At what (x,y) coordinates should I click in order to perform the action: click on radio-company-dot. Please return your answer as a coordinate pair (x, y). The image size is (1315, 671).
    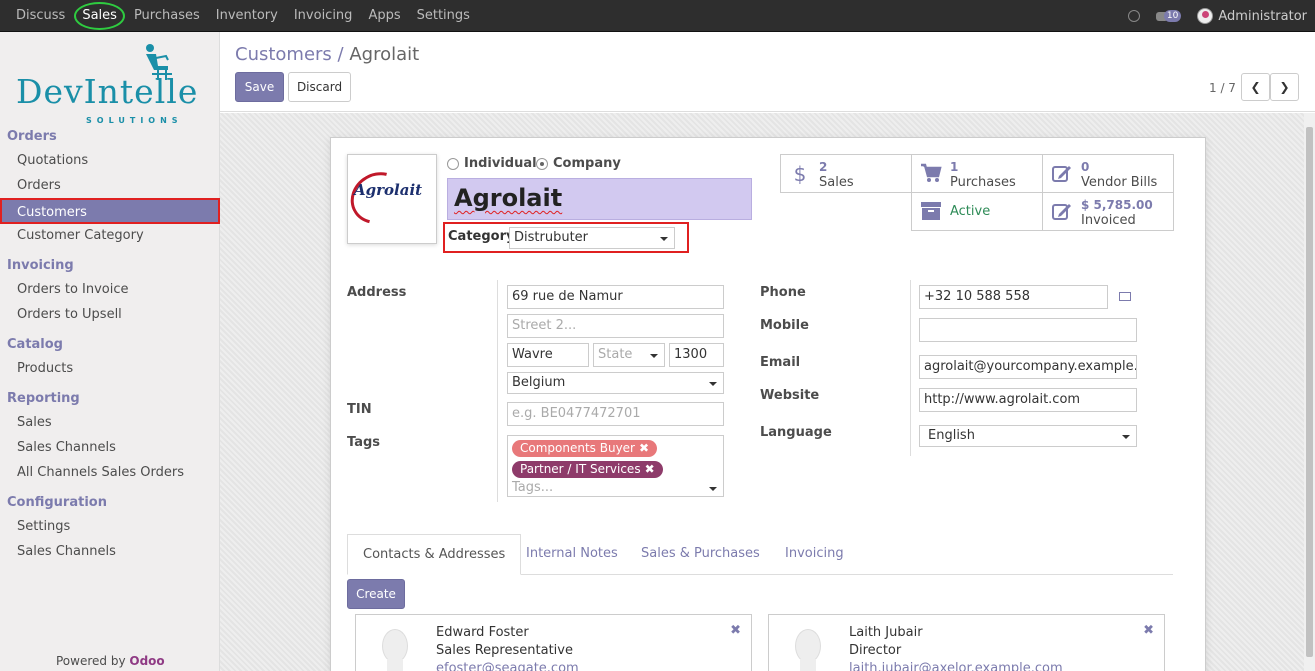
    Looking at the image, I should click on (542, 163).